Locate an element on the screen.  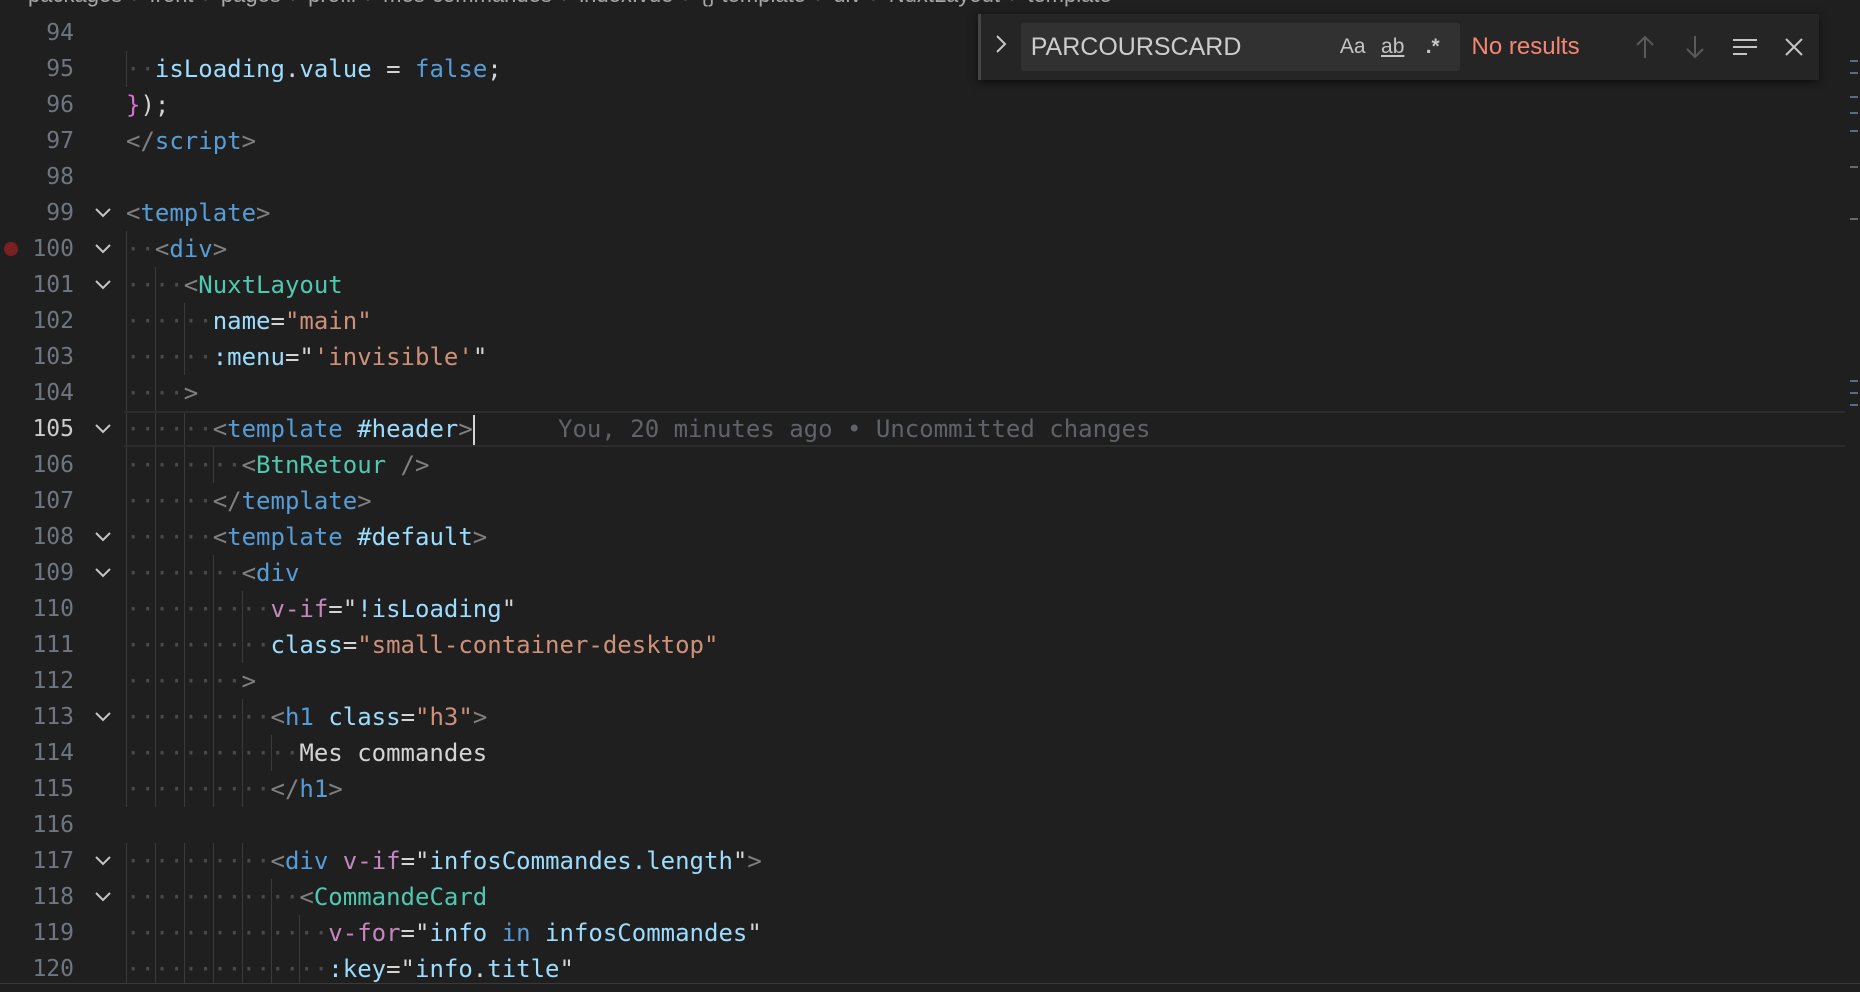
code-line: 113 ··········<h1 class="h3"> is located at coordinates (922, 717).